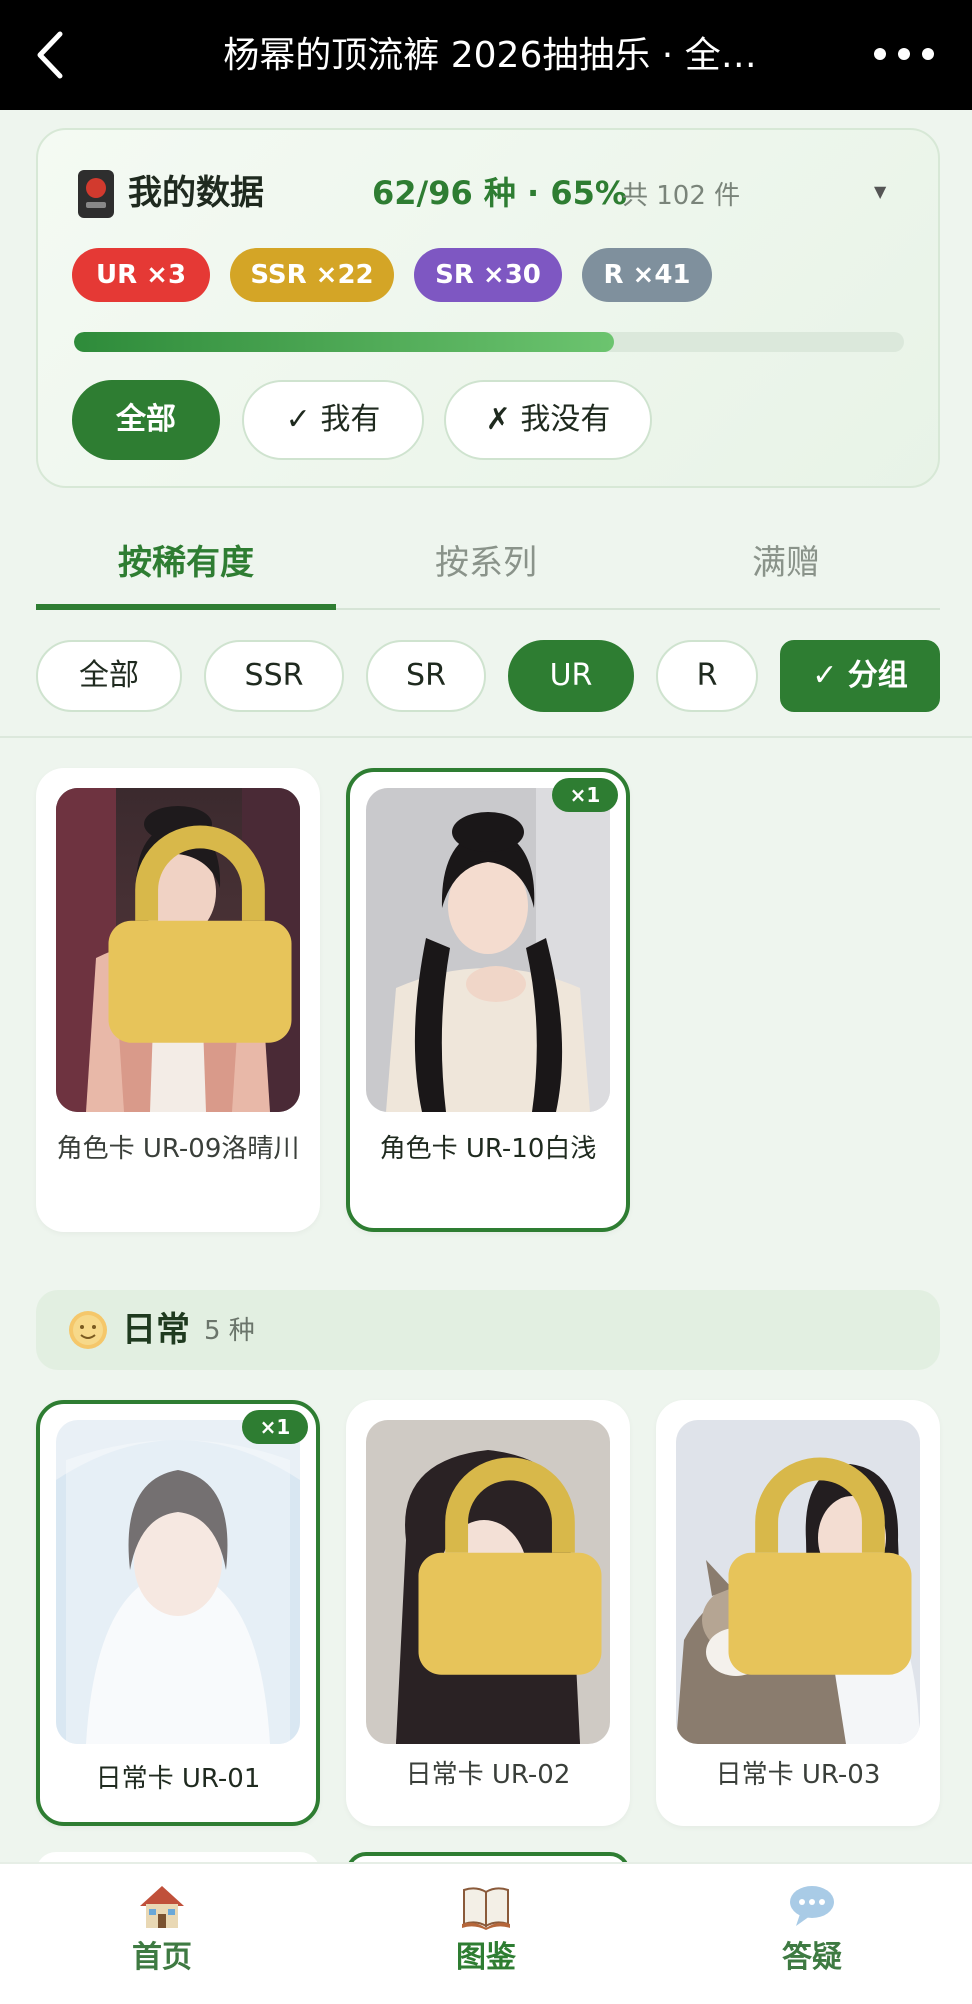 This screenshot has width=972, height=2004. Describe the element at coordinates (571, 676) in the screenshot. I see `chip-ur: UR` at that location.